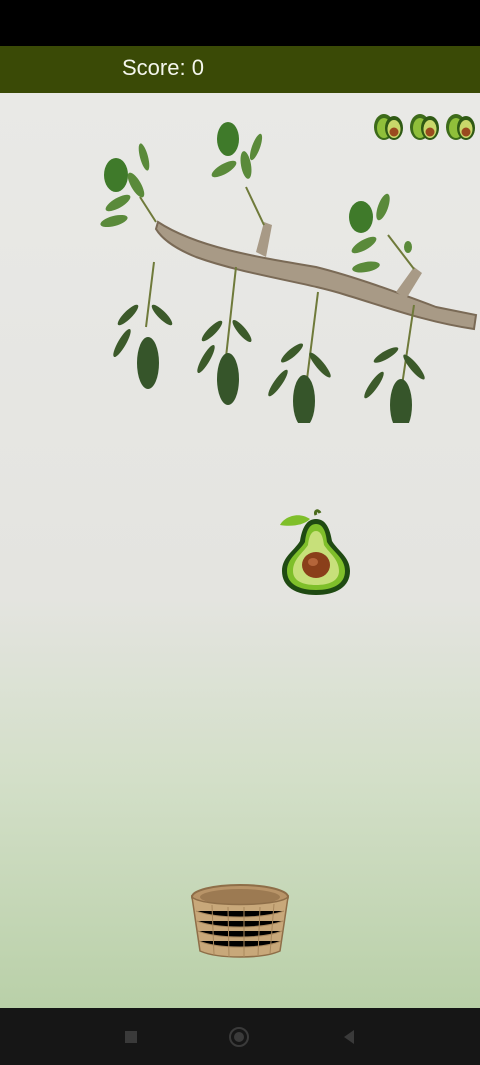 The image size is (480, 1065). I want to click on home-icon, so click(239, 1037).